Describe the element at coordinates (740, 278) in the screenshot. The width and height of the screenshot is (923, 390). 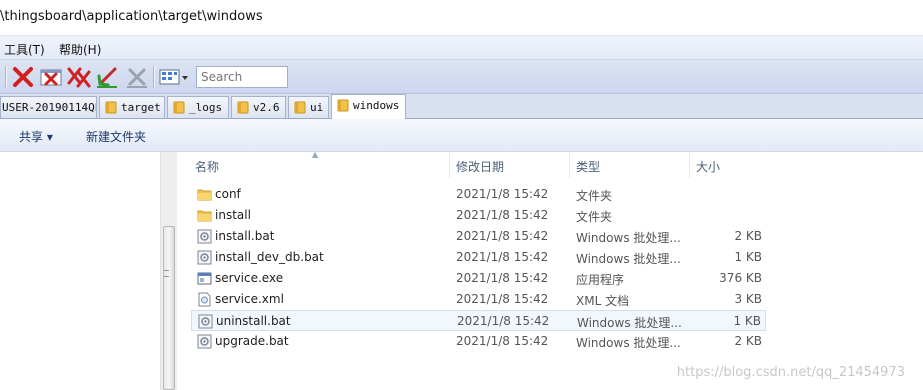
I see `file-size: 376 KB` at that location.